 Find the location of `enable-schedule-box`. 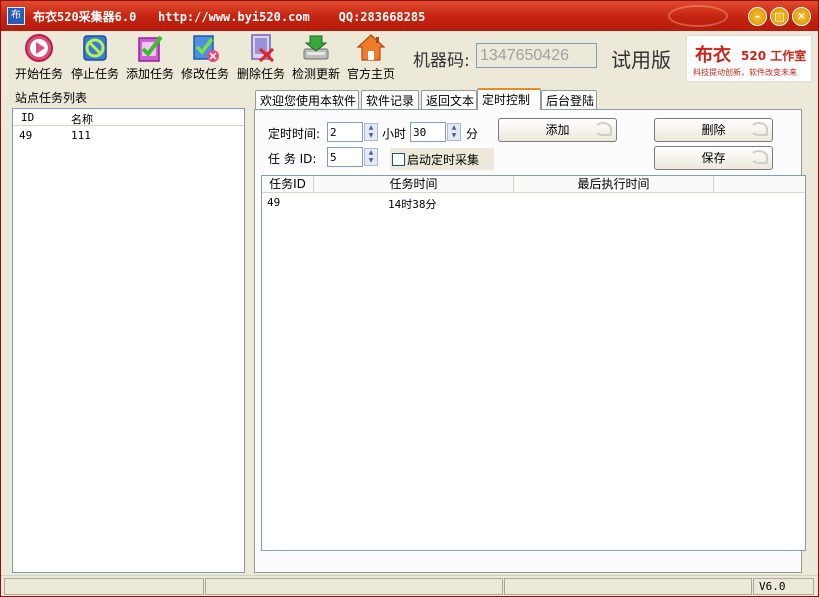

enable-schedule-box is located at coordinates (398, 159).